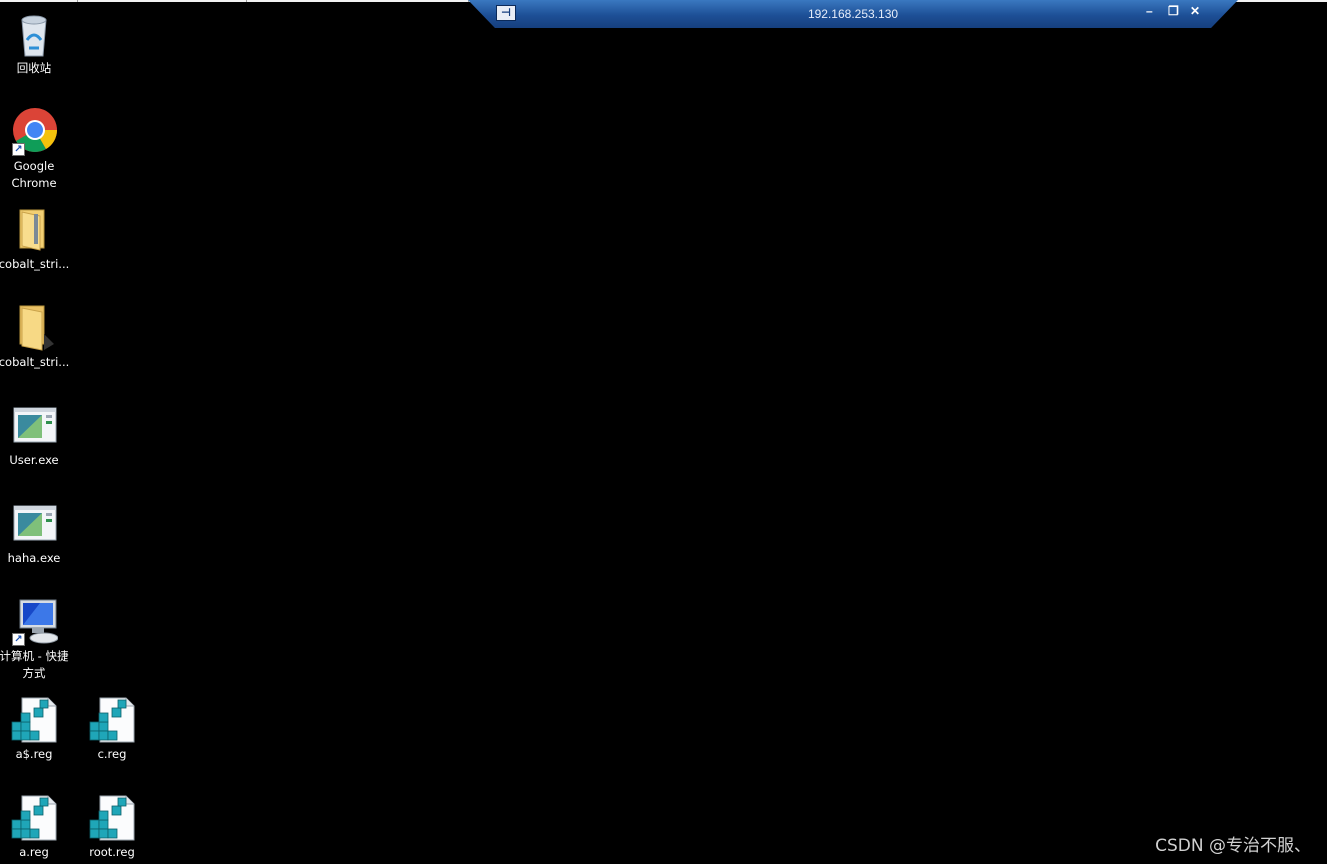 The height and width of the screenshot is (864, 1327). What do you see at coordinates (34, 622) in the screenshot?
I see `computer-icon: ↗` at bounding box center [34, 622].